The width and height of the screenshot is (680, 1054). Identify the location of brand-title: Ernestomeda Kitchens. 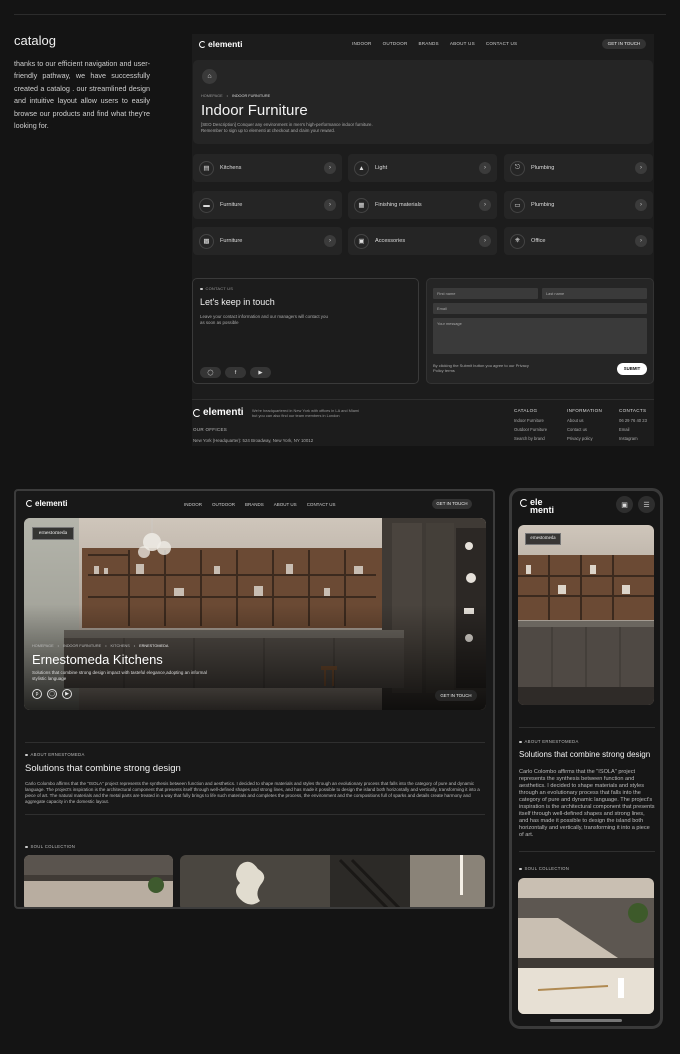
(97, 659).